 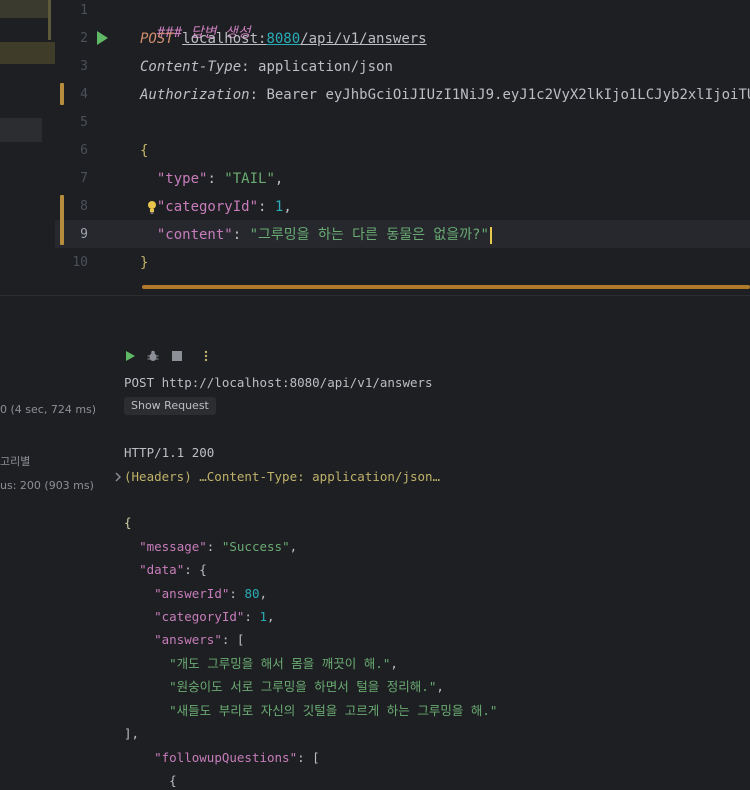 I want to click on code-line-10: }, so click(x=144, y=263).